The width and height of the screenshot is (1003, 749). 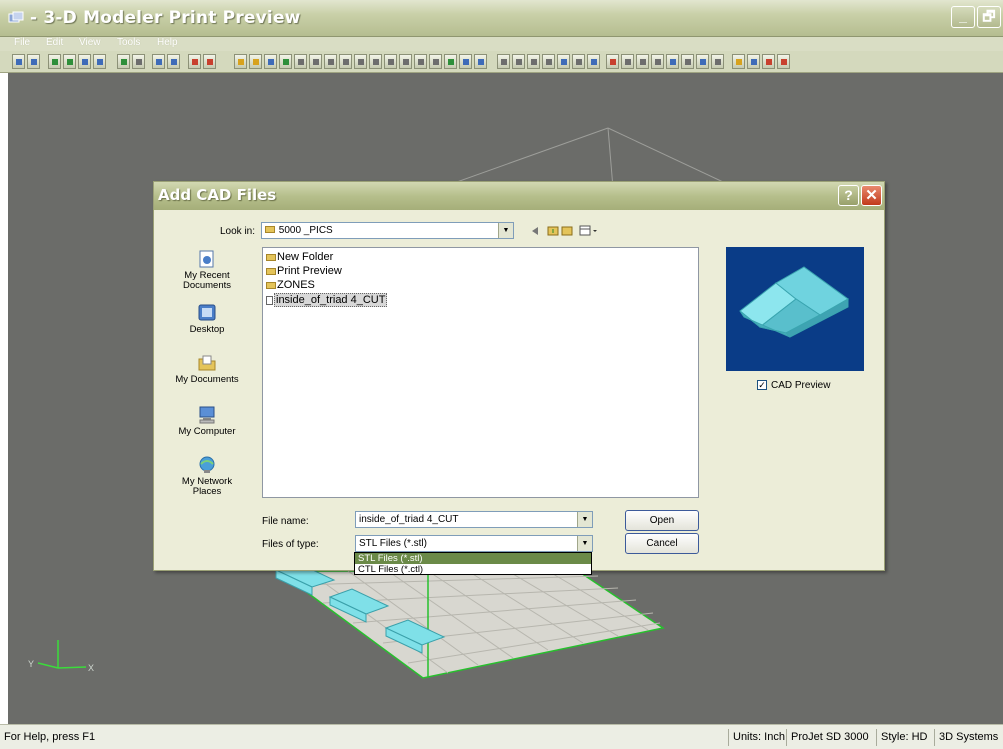 What do you see at coordinates (387, 230) in the screenshot?
I see `look-in-combo: 5000 _PICS ▼` at bounding box center [387, 230].